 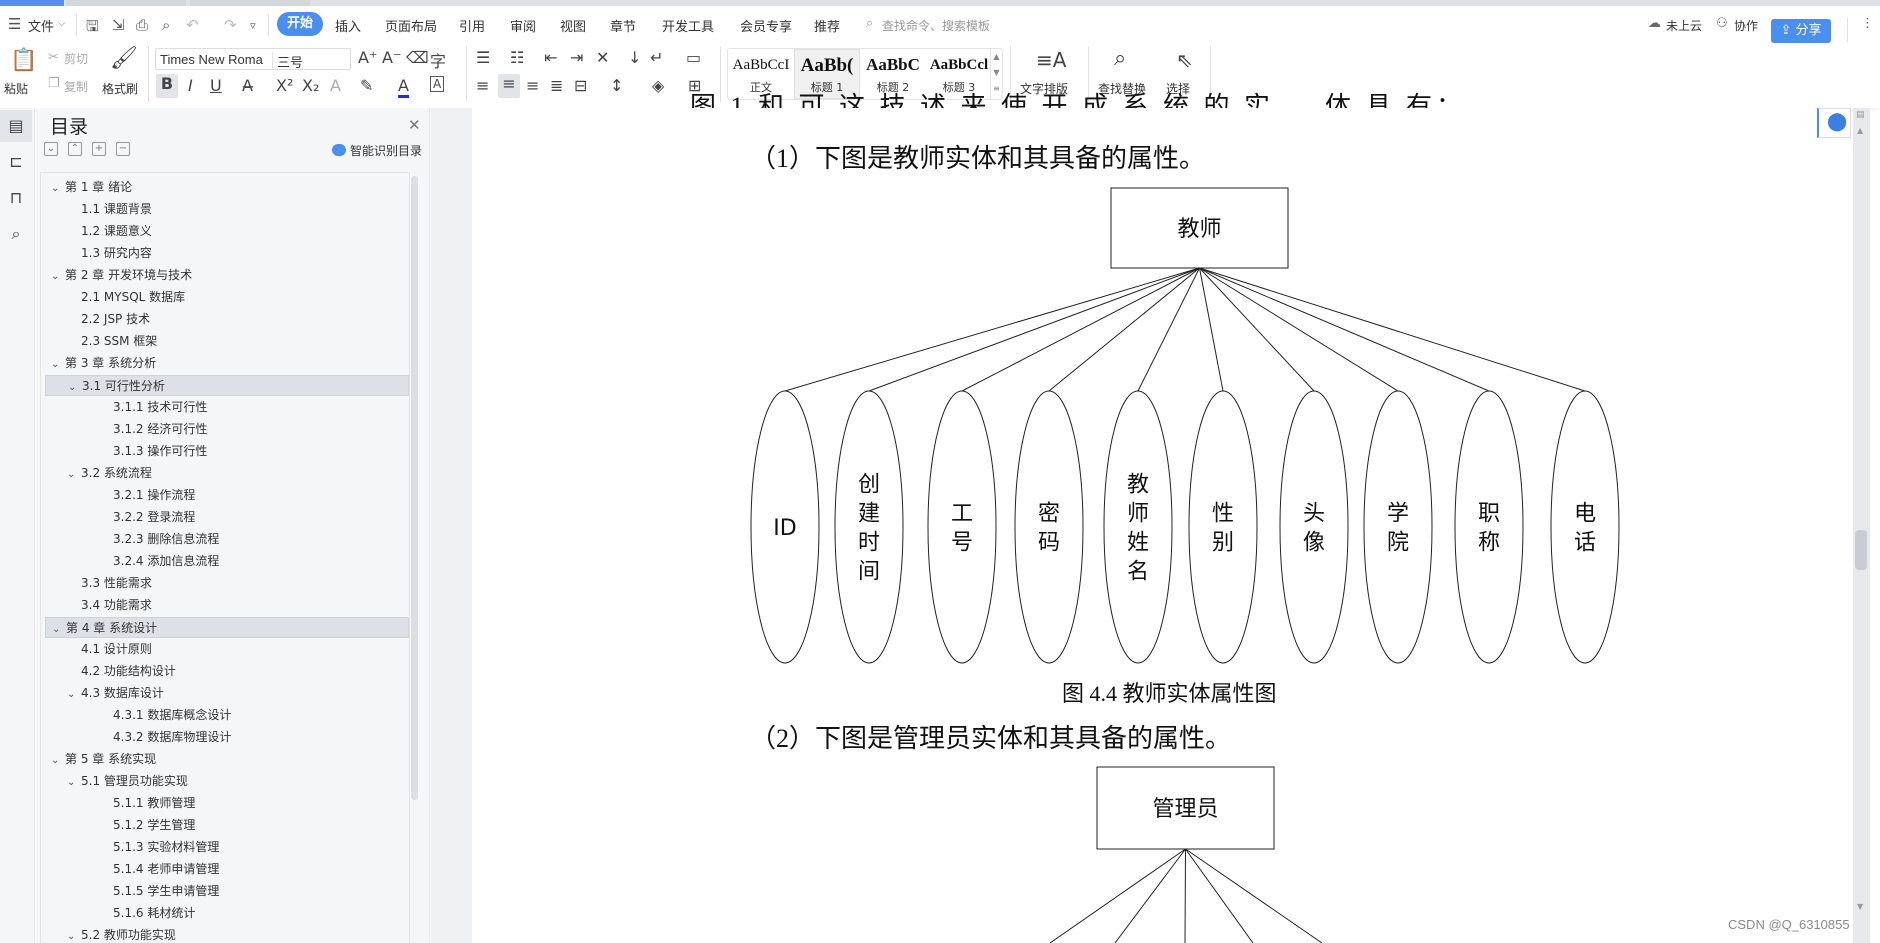 What do you see at coordinates (1223, 514) in the screenshot?
I see `attribute-label: 性` at bounding box center [1223, 514].